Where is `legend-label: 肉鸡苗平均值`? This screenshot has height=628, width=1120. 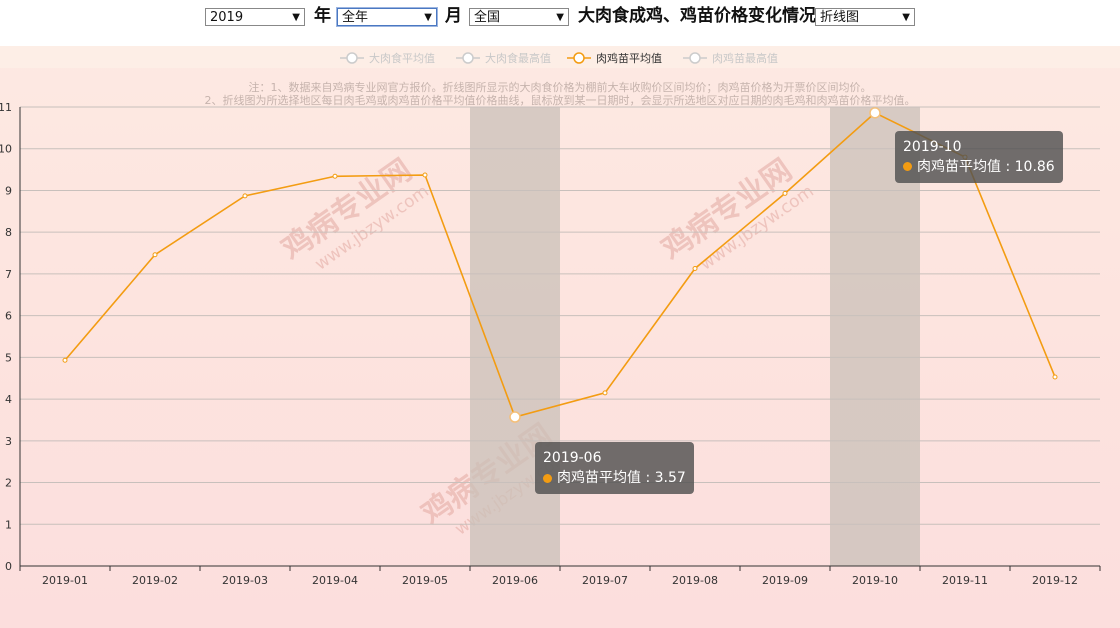 legend-label: 肉鸡苗平均值 is located at coordinates (629, 58).